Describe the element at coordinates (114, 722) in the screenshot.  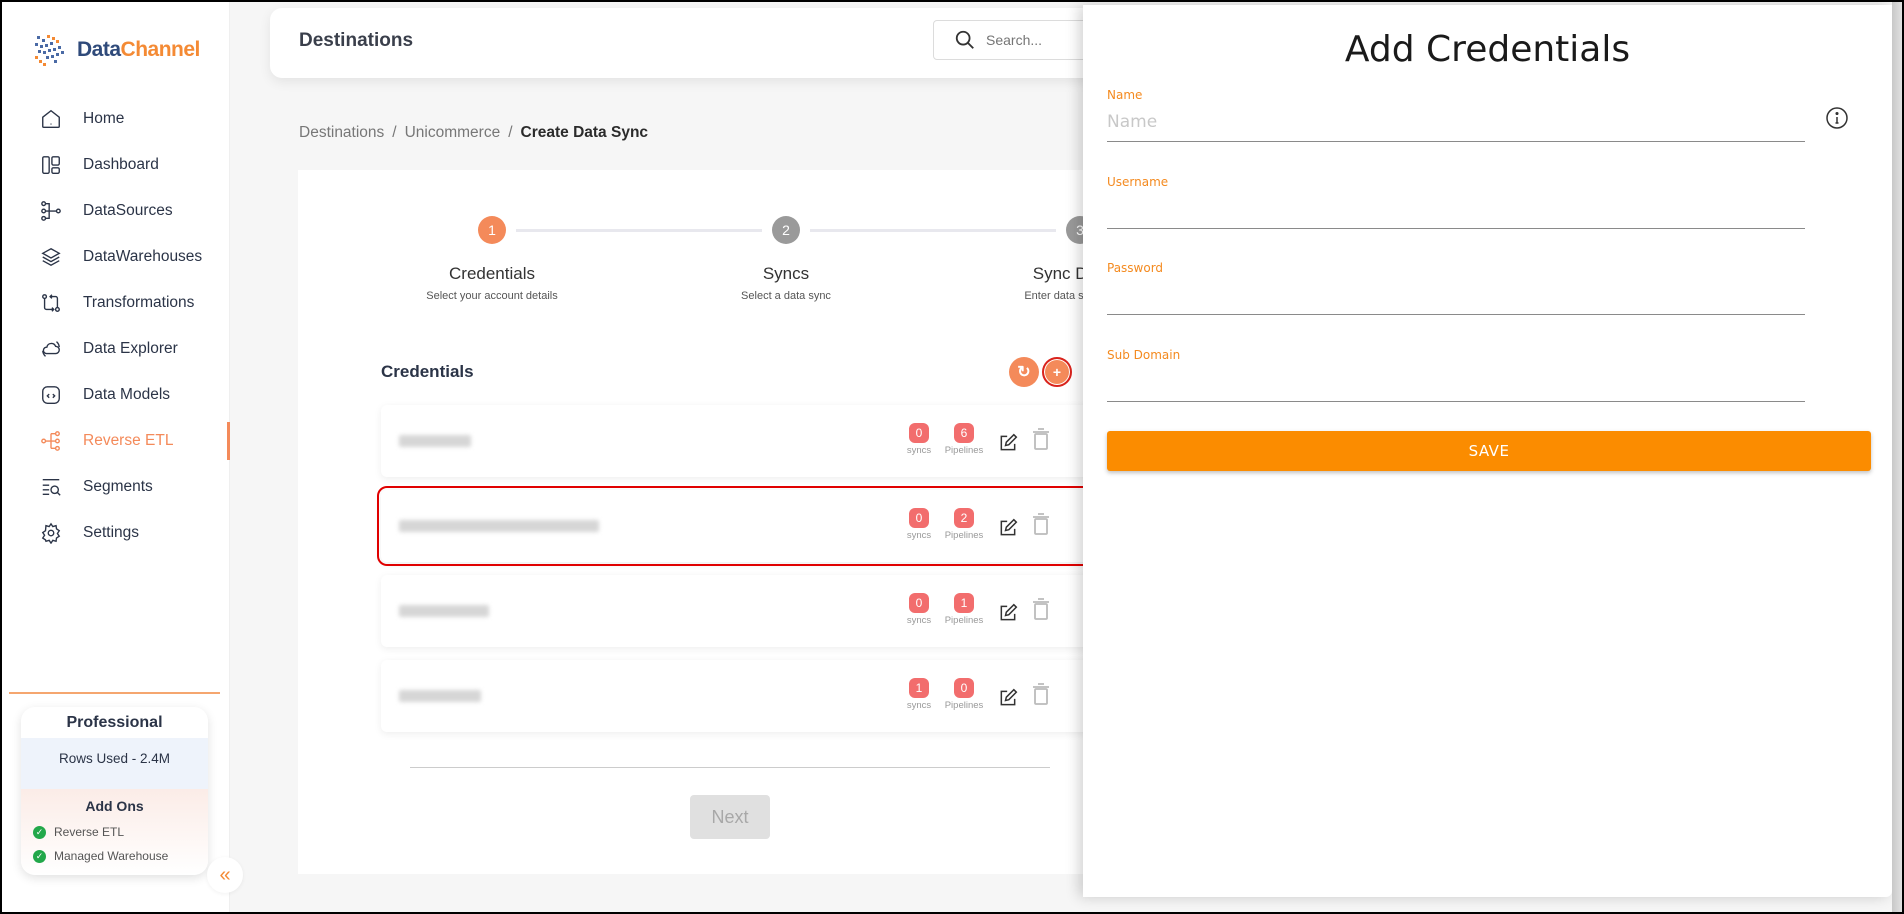
I see `plan-title: Professional` at that location.